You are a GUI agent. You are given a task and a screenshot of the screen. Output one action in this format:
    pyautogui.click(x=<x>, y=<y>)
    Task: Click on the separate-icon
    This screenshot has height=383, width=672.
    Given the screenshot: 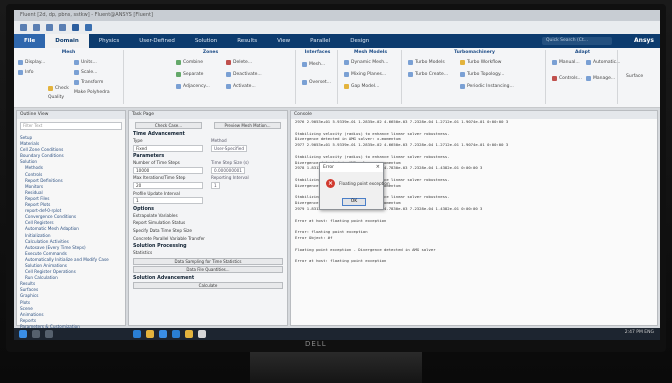 What is the action you would take?
    pyautogui.click(x=178, y=74)
    